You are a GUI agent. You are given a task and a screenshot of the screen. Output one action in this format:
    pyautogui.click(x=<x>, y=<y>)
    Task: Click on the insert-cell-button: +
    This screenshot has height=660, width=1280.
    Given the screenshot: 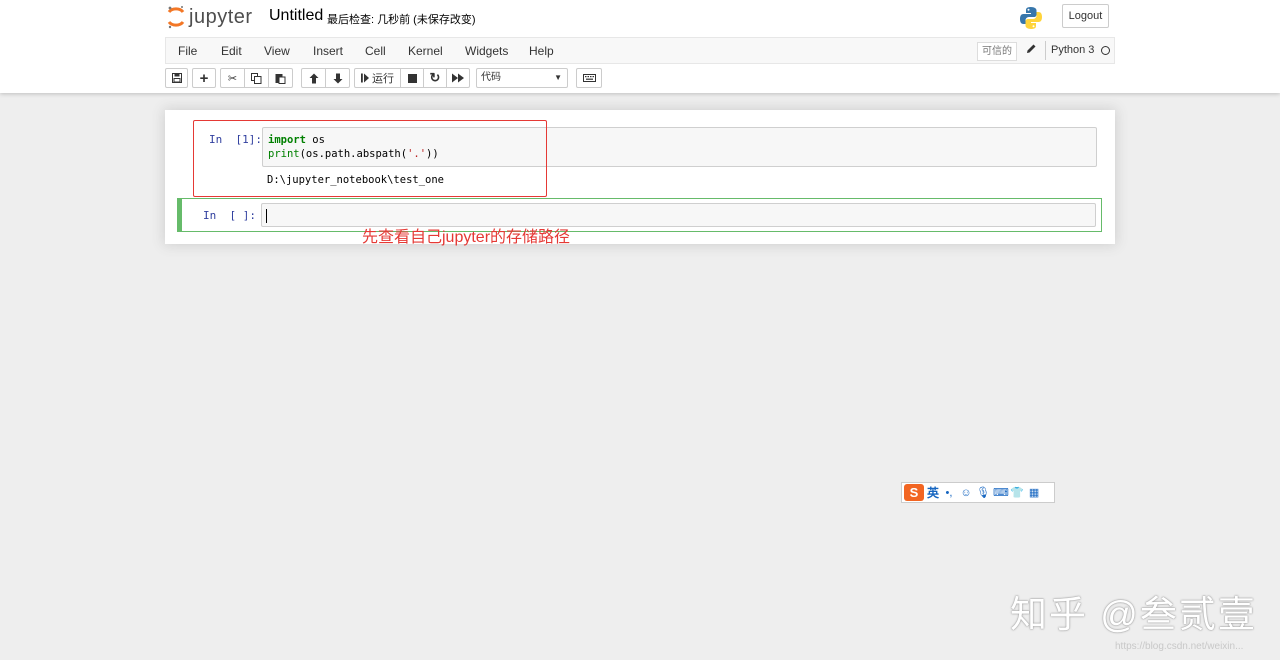 What is the action you would take?
    pyautogui.click(x=204, y=78)
    